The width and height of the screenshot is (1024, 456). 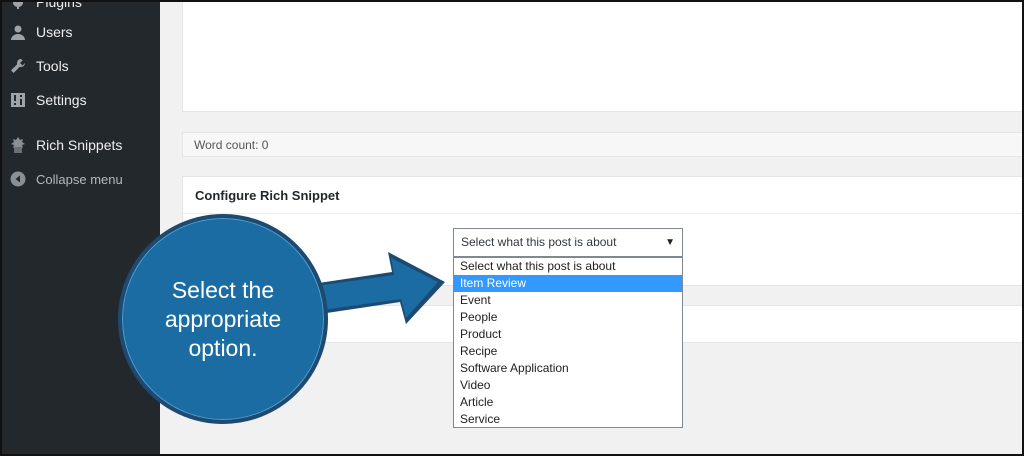 What do you see at coordinates (18, 145) in the screenshot?
I see `rich-snippets-icon` at bounding box center [18, 145].